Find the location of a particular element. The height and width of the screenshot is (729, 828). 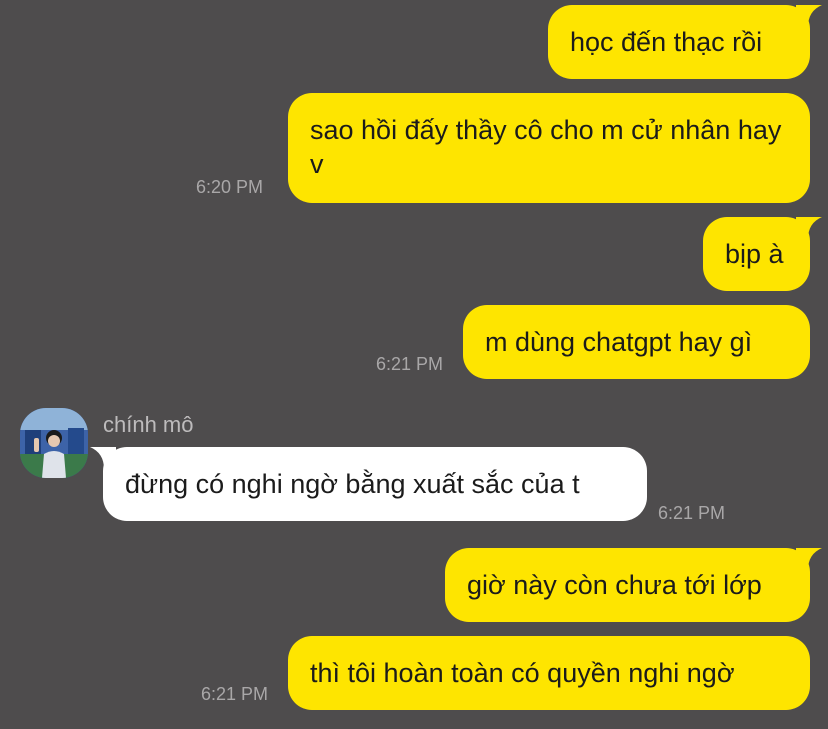

message-text: học đến thạc rồi is located at coordinates (666, 42).